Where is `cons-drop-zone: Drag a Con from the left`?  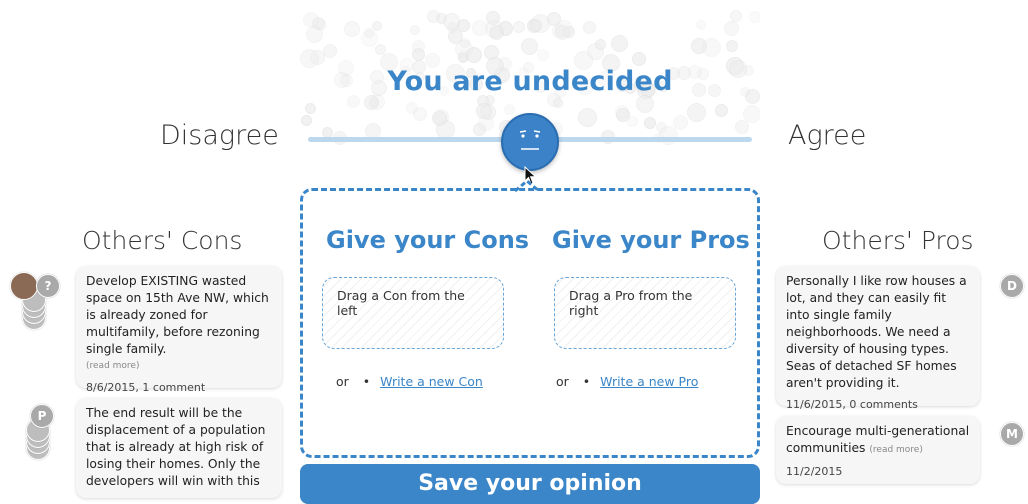
cons-drop-zone: Drag a Con from the left is located at coordinates (413, 313).